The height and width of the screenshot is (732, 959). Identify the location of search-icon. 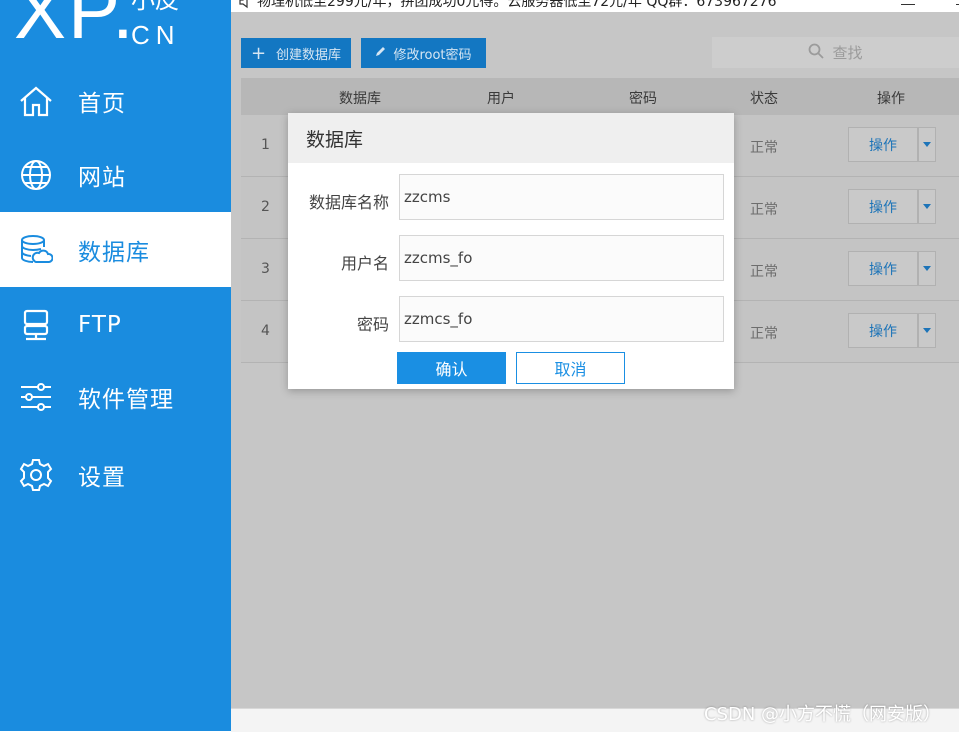
(816, 53).